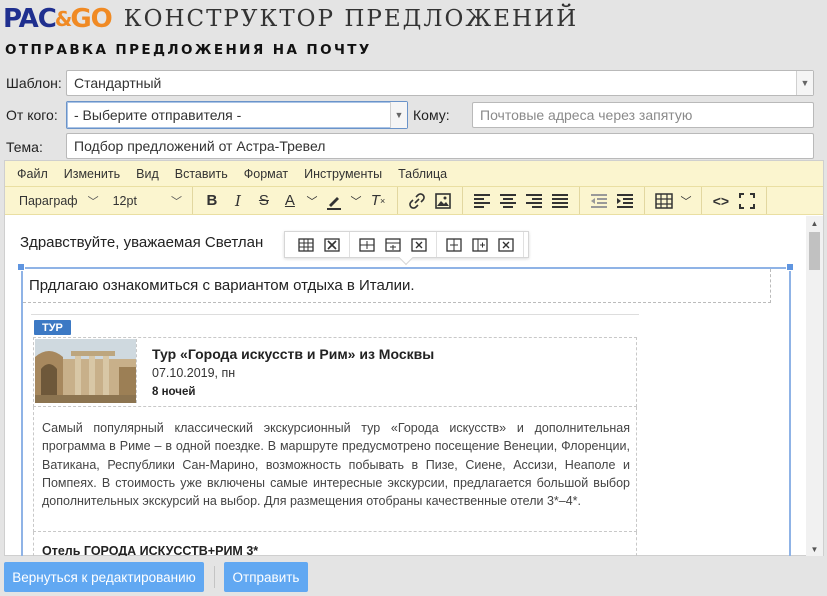  I want to click on outdent-icon, so click(599, 201).